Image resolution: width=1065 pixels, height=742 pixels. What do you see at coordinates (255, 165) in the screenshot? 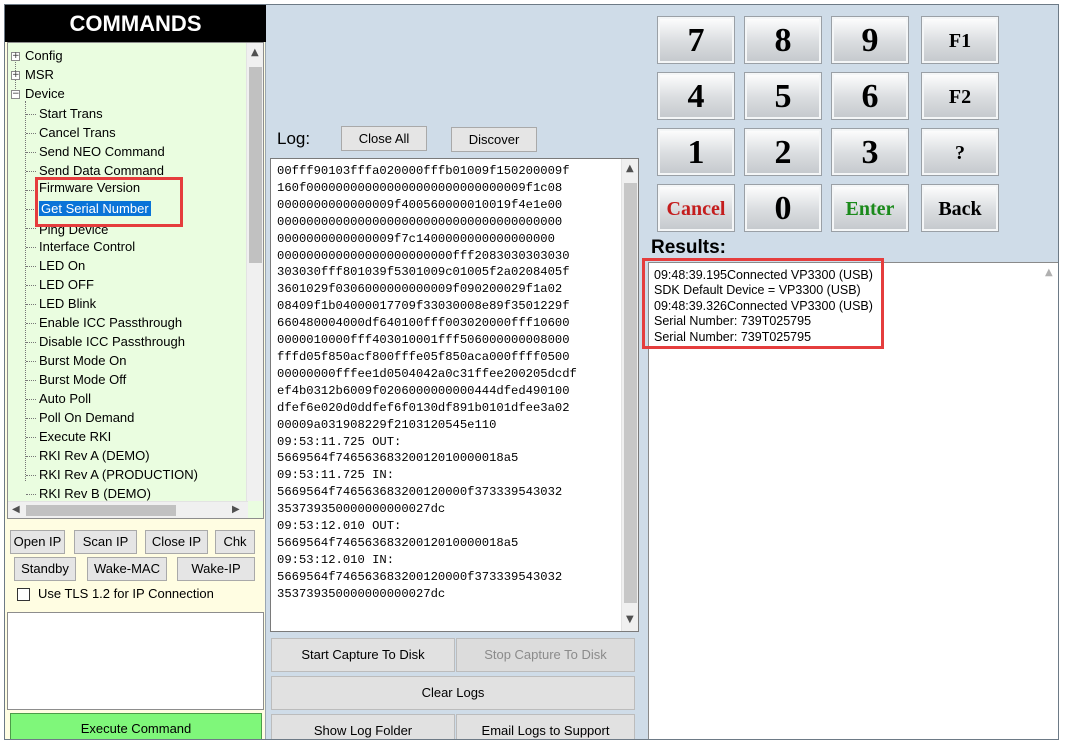
I see `tree-scroll-thumb` at bounding box center [255, 165].